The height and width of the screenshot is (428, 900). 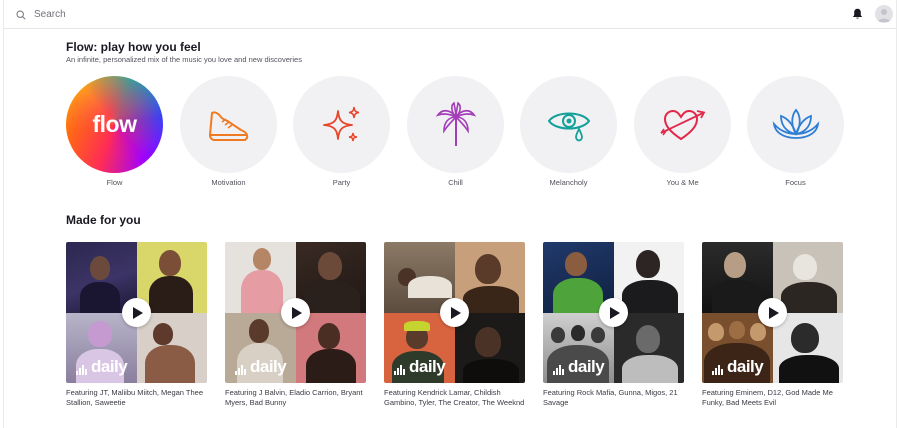 I want to click on made-for-you-title: Made for you, so click(x=103, y=220).